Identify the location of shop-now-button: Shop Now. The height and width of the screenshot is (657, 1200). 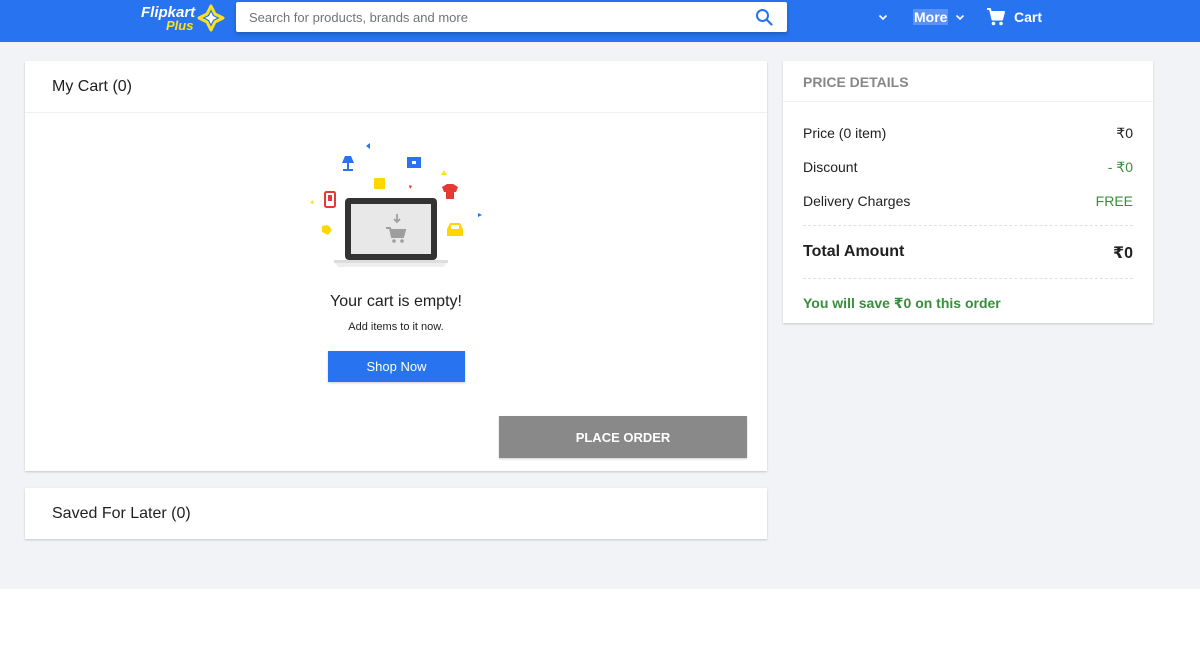
(396, 366).